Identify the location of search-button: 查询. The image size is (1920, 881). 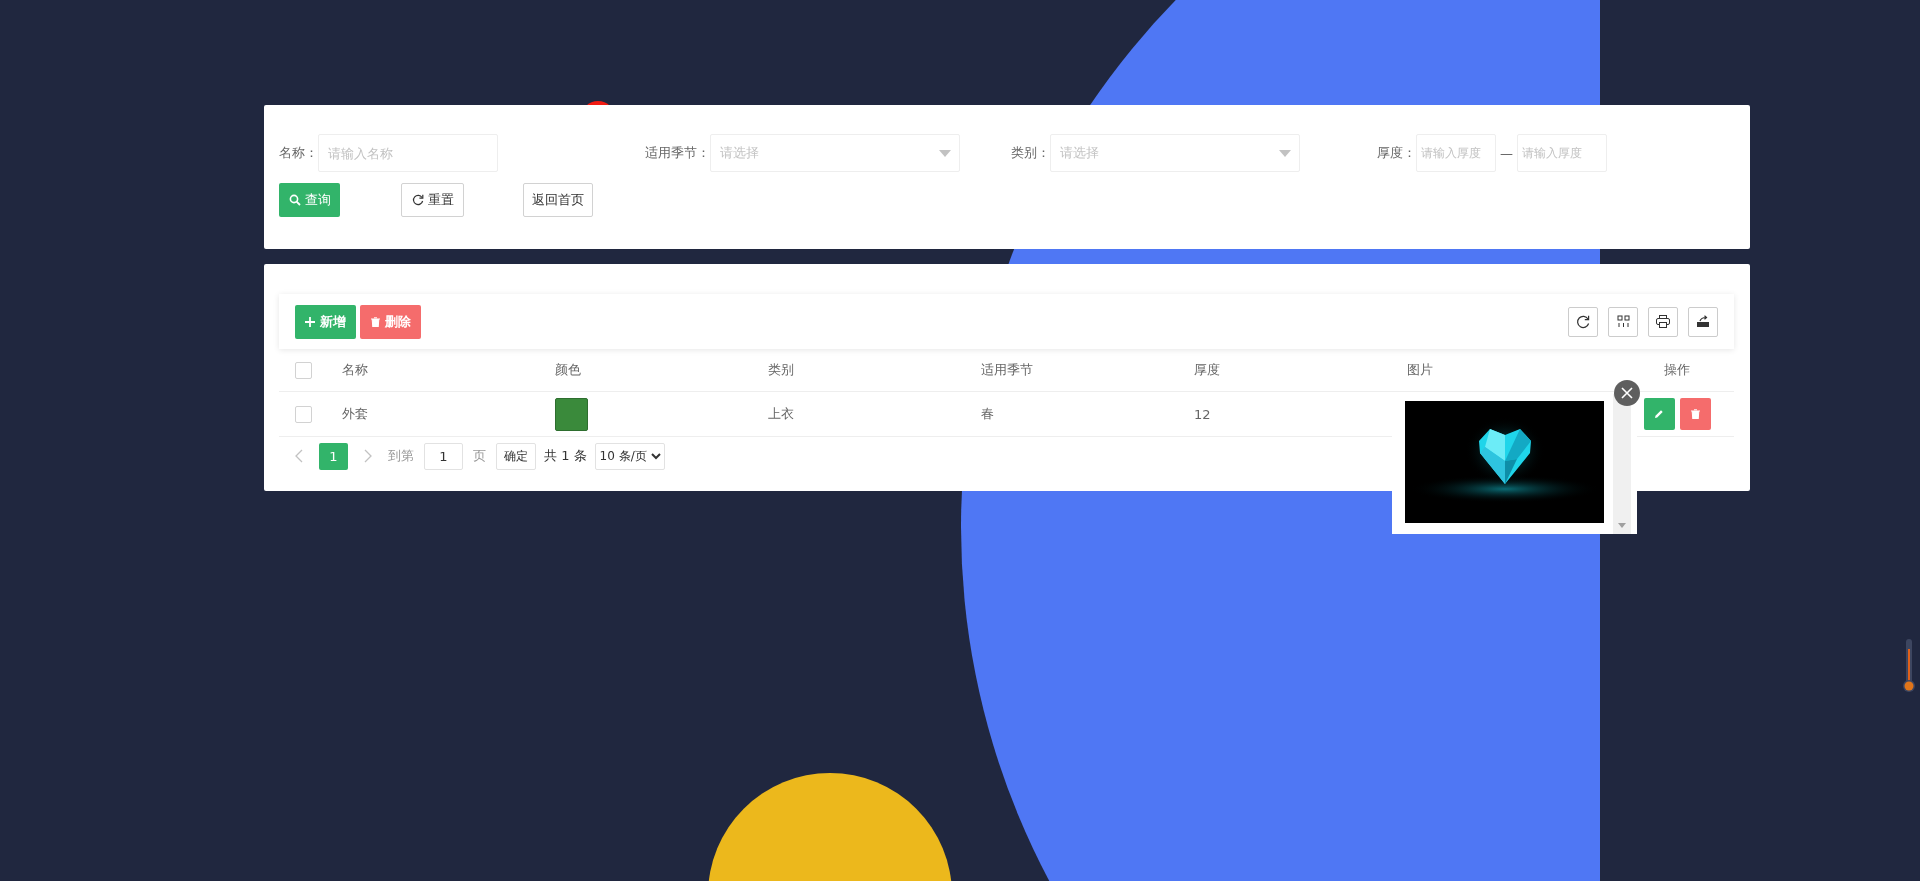
(309, 200).